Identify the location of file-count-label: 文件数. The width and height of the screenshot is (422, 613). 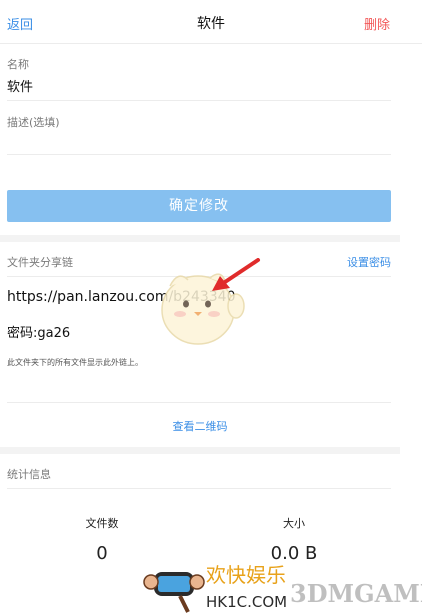
(102, 523).